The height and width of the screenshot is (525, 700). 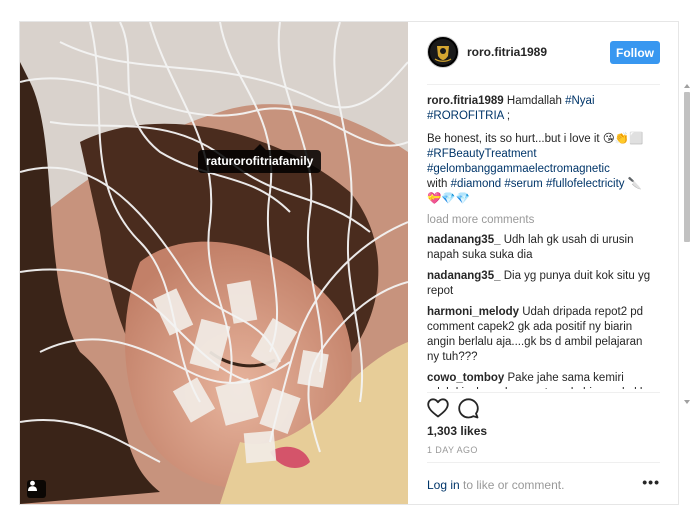 I want to click on avatar, so click(x=443, y=52).